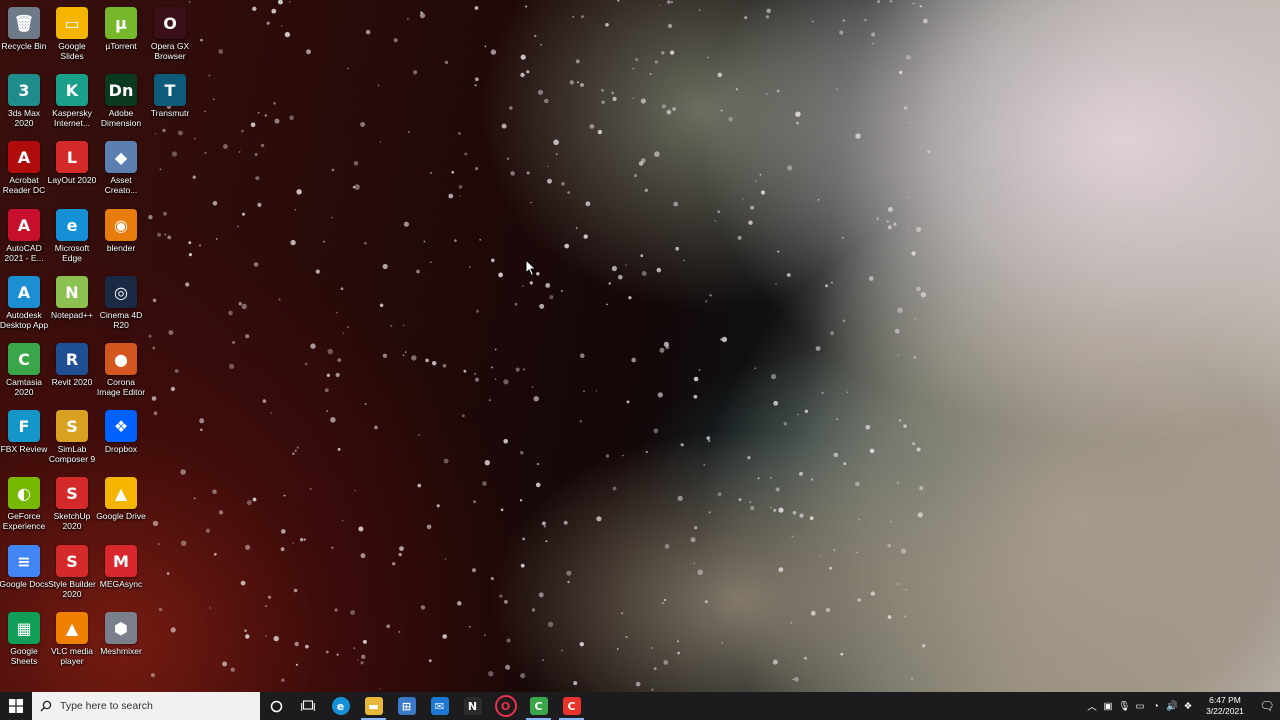 The height and width of the screenshot is (720, 1280). Describe the element at coordinates (1108, 706) in the screenshot. I see `camtasia-tray-icon: ▣` at that location.